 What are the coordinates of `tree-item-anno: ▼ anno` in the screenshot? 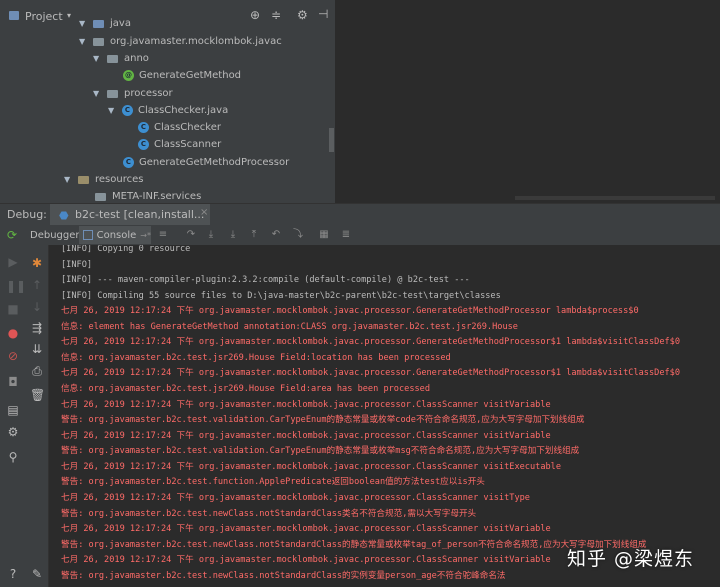 It's located at (121, 58).